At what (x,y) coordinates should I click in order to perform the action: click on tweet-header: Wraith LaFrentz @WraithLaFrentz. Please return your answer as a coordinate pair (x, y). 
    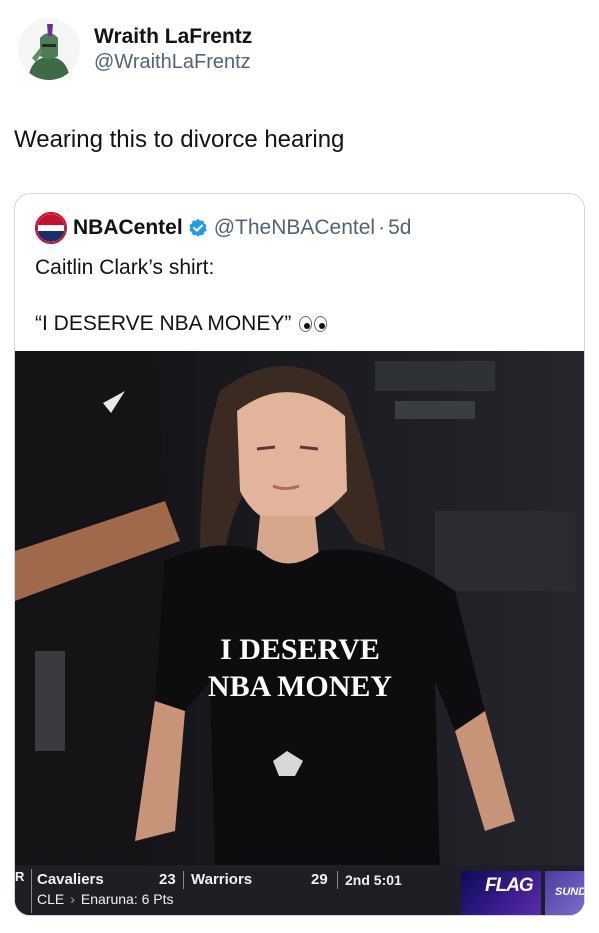
    Looking at the image, I should click on (135, 49).